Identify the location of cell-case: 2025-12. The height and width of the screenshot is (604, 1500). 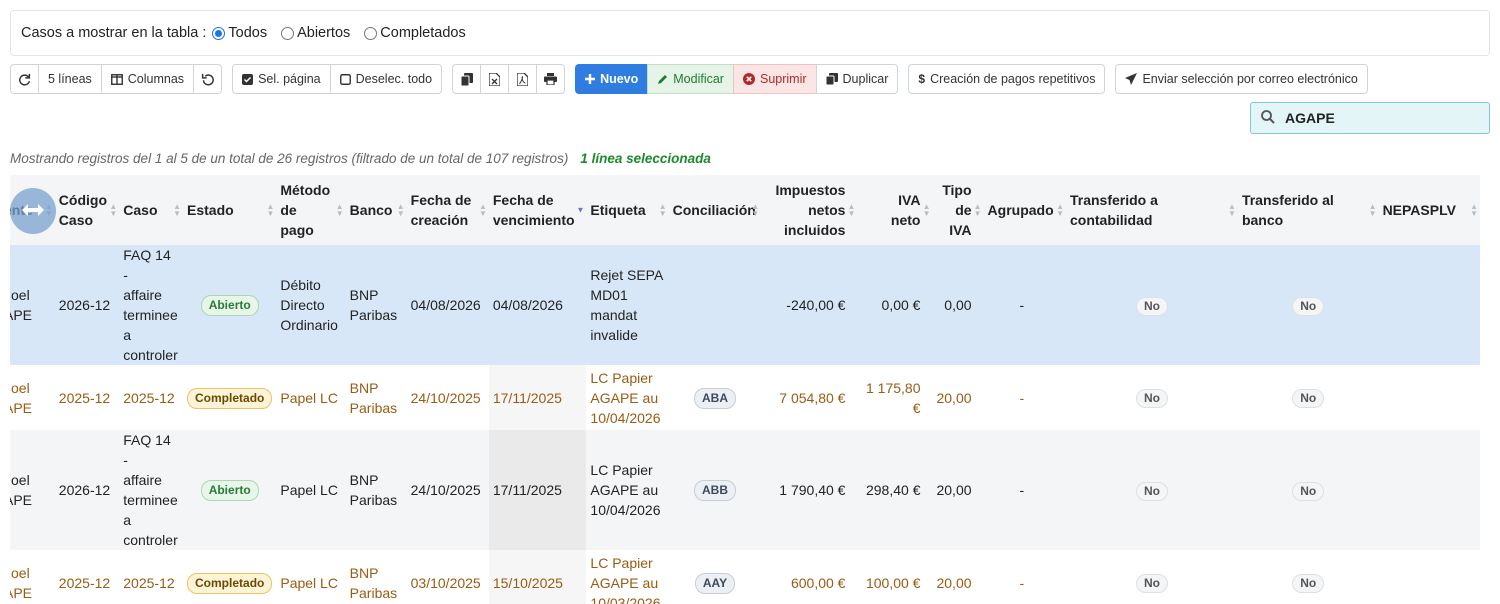
(151, 397).